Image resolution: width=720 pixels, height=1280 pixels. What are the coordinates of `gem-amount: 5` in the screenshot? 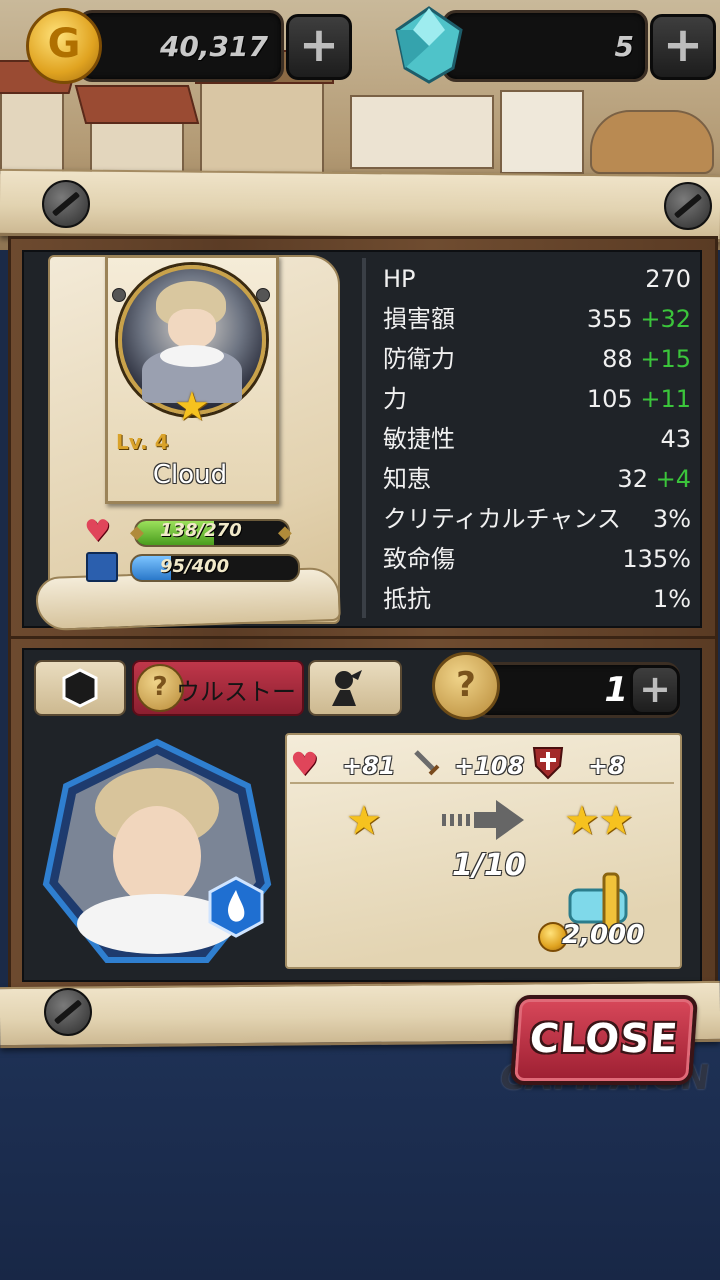 It's located at (624, 46).